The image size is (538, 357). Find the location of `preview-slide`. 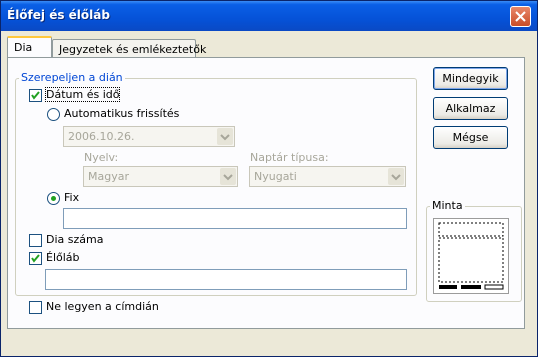

preview-slide is located at coordinates (471, 256).